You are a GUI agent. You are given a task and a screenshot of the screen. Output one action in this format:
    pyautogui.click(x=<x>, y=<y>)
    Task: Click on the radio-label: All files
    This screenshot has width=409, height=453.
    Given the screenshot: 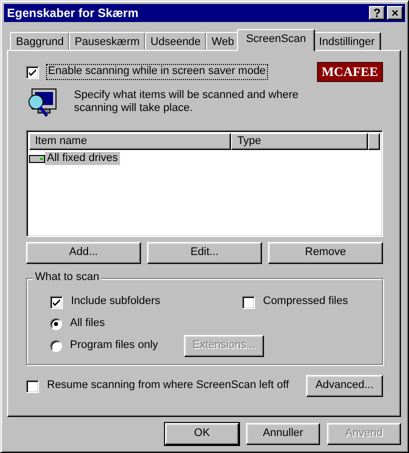 What is the action you would take?
    pyautogui.click(x=87, y=324)
    